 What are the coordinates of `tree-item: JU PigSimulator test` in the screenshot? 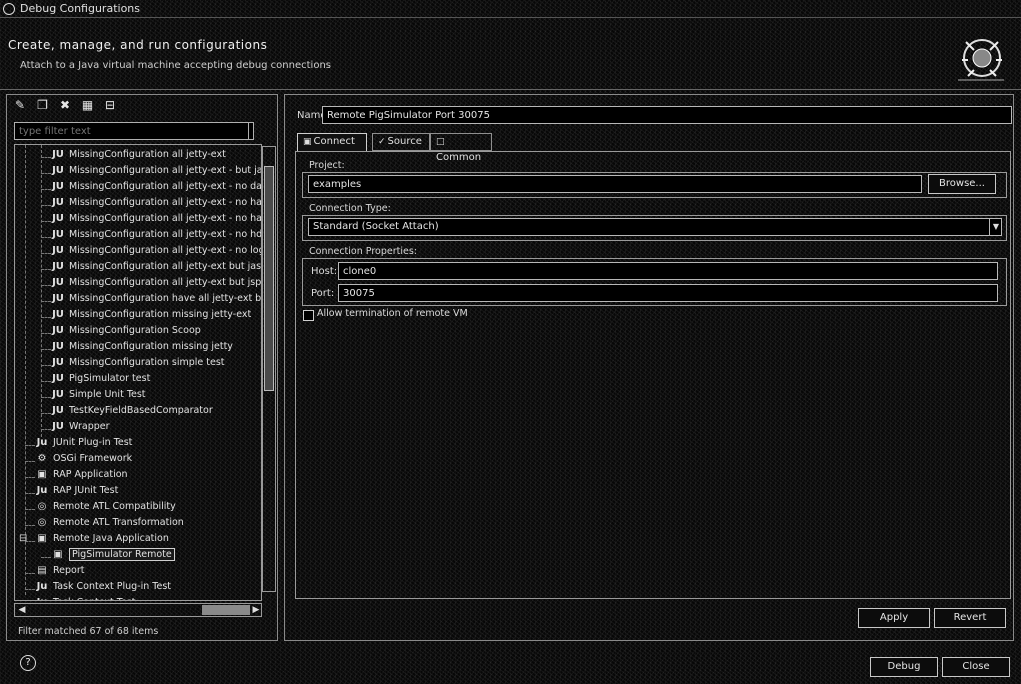 It's located at (100, 381).